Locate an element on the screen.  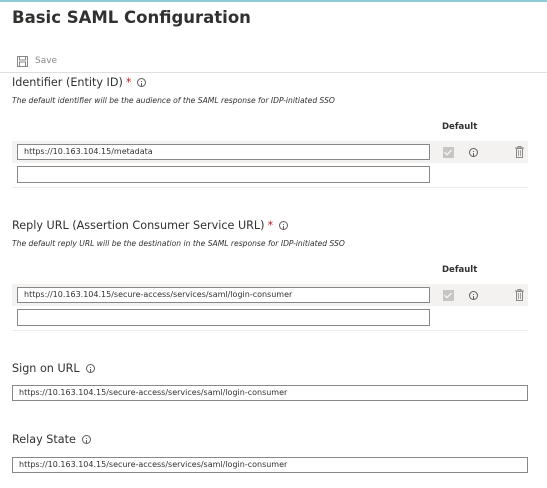
identifier-label: Identifier (Entity ID) * is located at coordinates (79, 82).